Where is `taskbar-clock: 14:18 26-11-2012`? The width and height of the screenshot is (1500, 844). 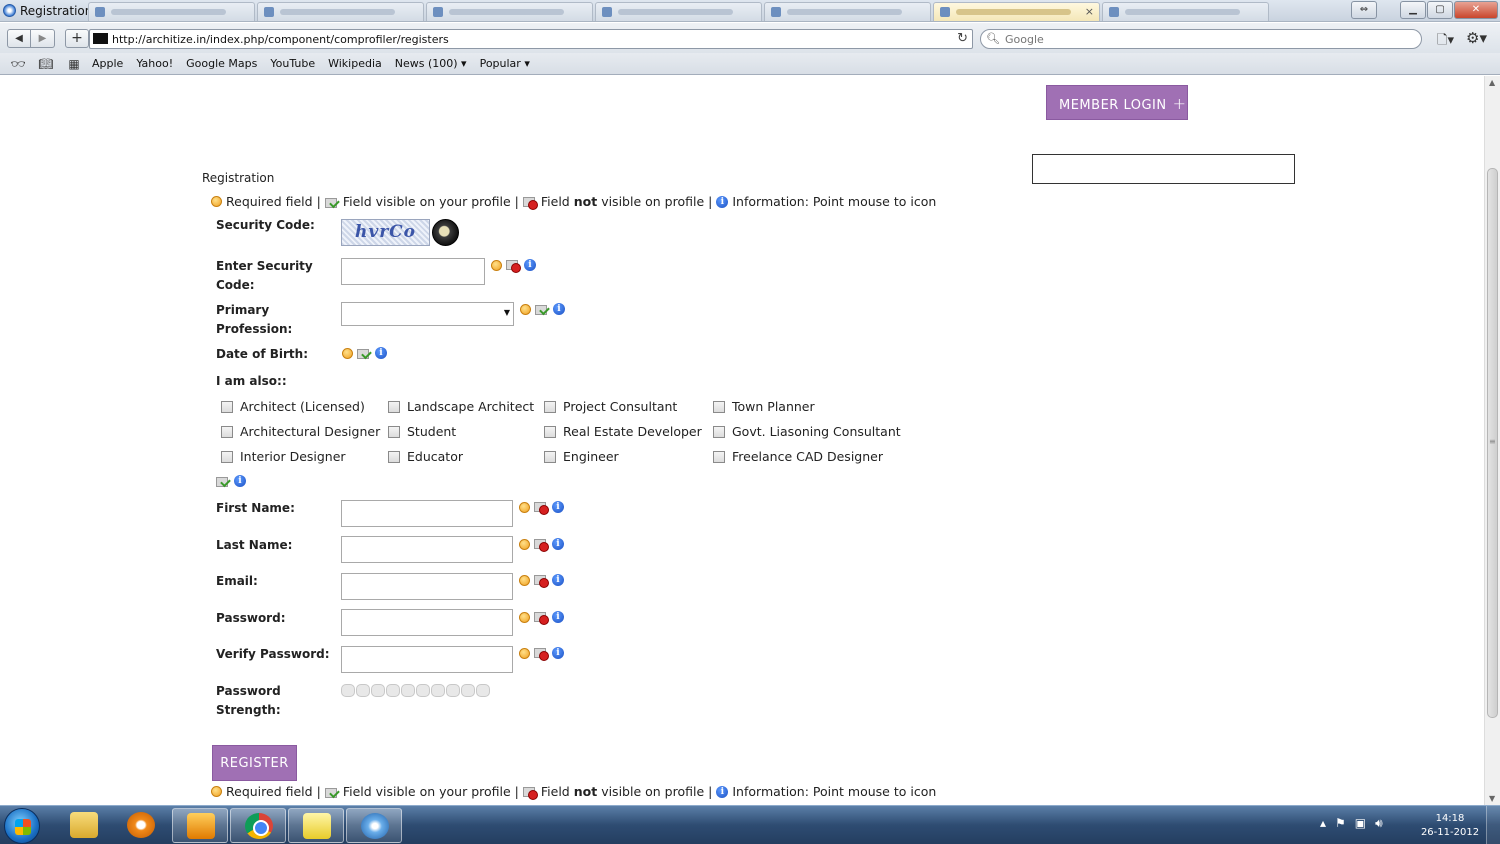
taskbar-clock: 14:18 26-11-2012 is located at coordinates (1450, 826).